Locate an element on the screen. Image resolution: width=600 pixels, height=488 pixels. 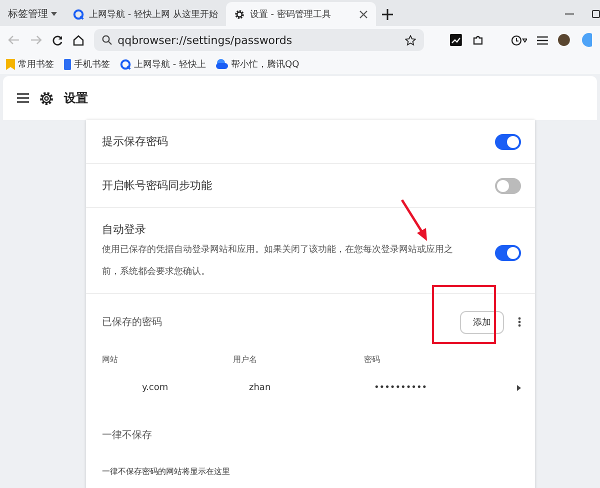
star-icon is located at coordinates (410, 40).